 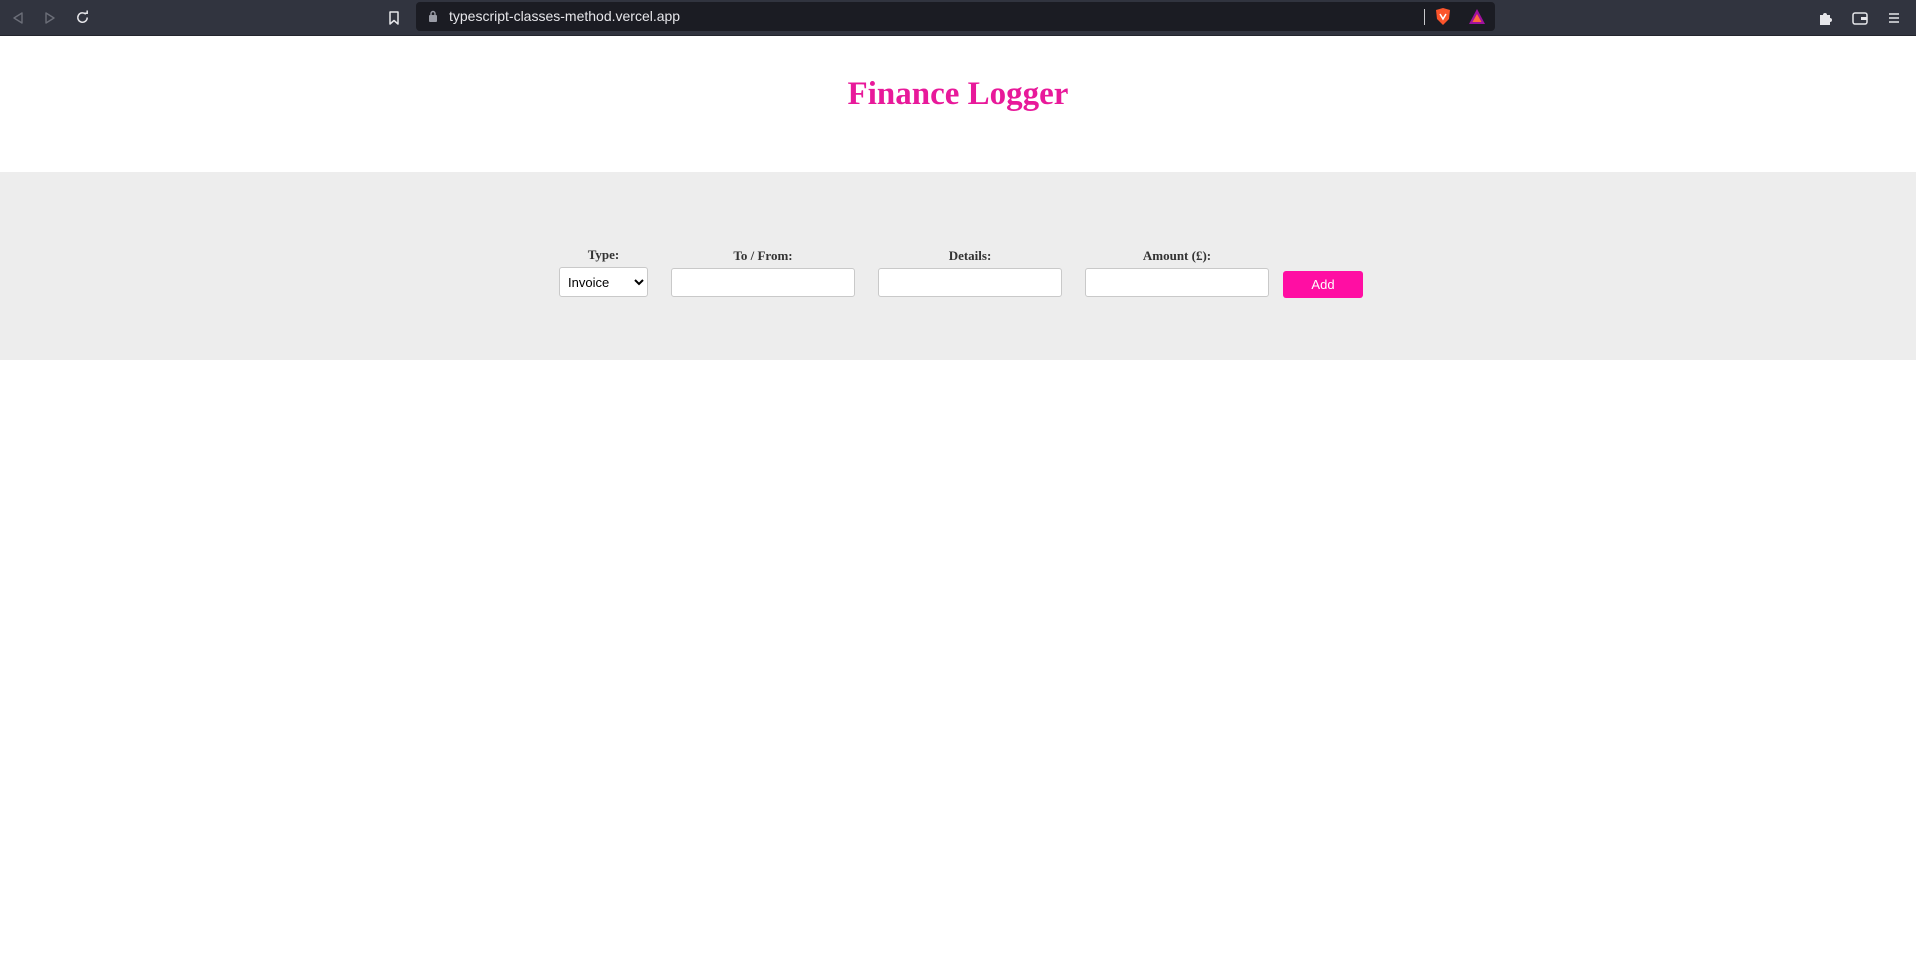 I want to click on type-field: Type: Invoice, so click(x=603, y=272).